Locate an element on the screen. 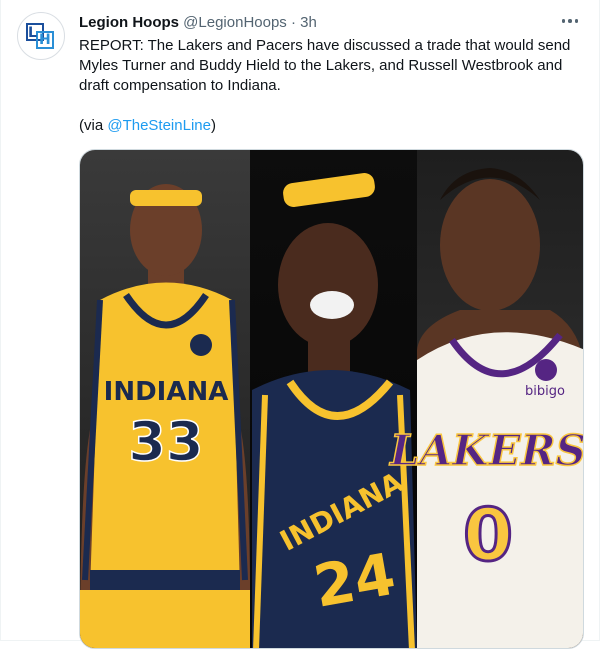 Image resolution: width=600 pixels, height=649 pixels. jersey-right-number: 0 is located at coordinates (488, 535).